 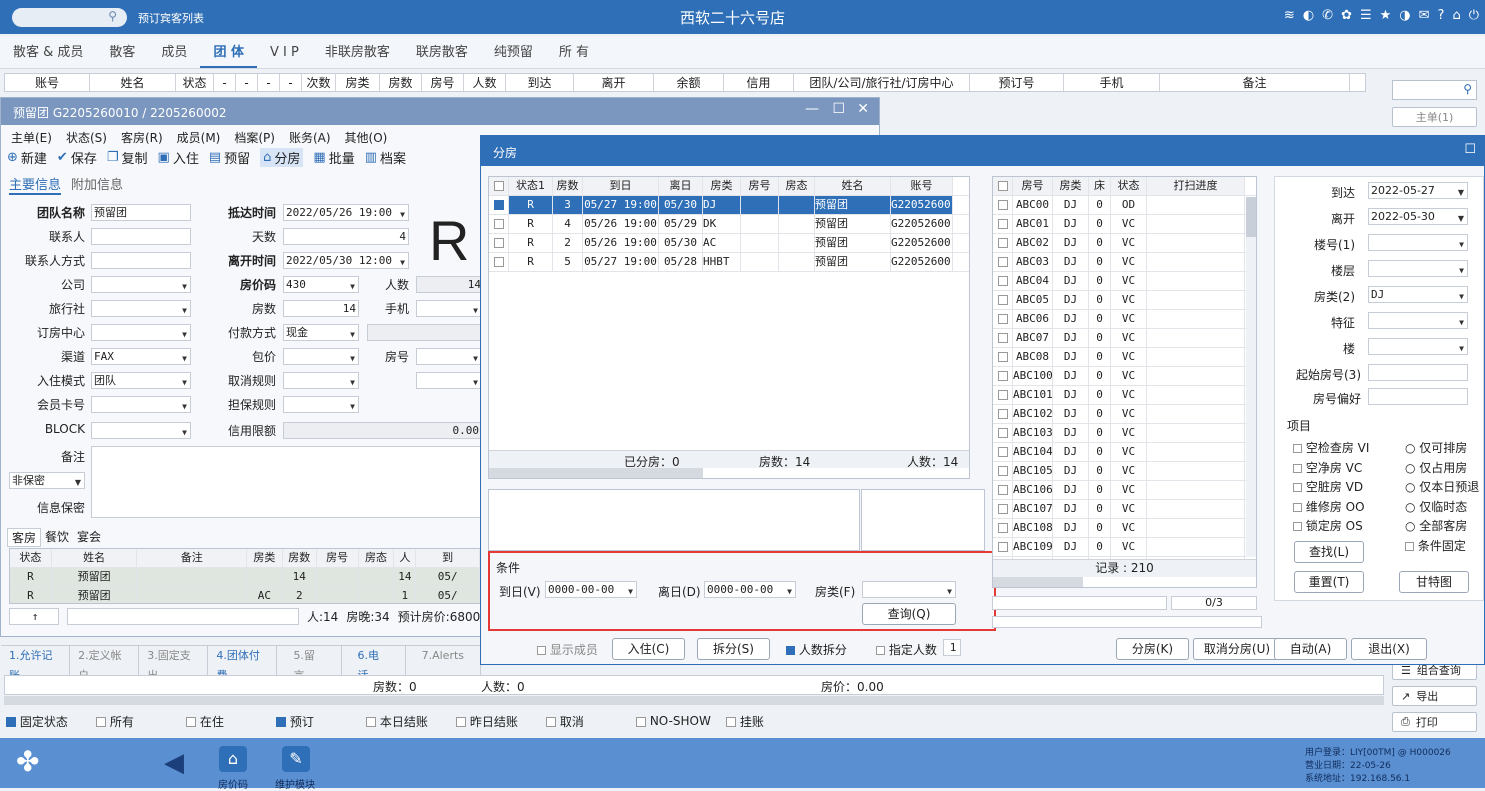 What do you see at coordinates (540, 82) in the screenshot?
I see `col-header: 到达` at bounding box center [540, 82].